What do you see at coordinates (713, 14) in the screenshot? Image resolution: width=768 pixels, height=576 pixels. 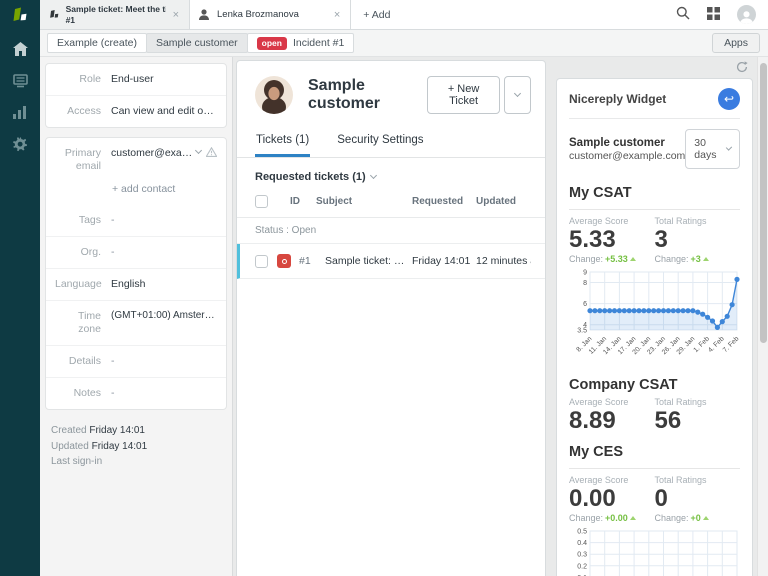 I see `apps-grid-icon` at bounding box center [713, 14].